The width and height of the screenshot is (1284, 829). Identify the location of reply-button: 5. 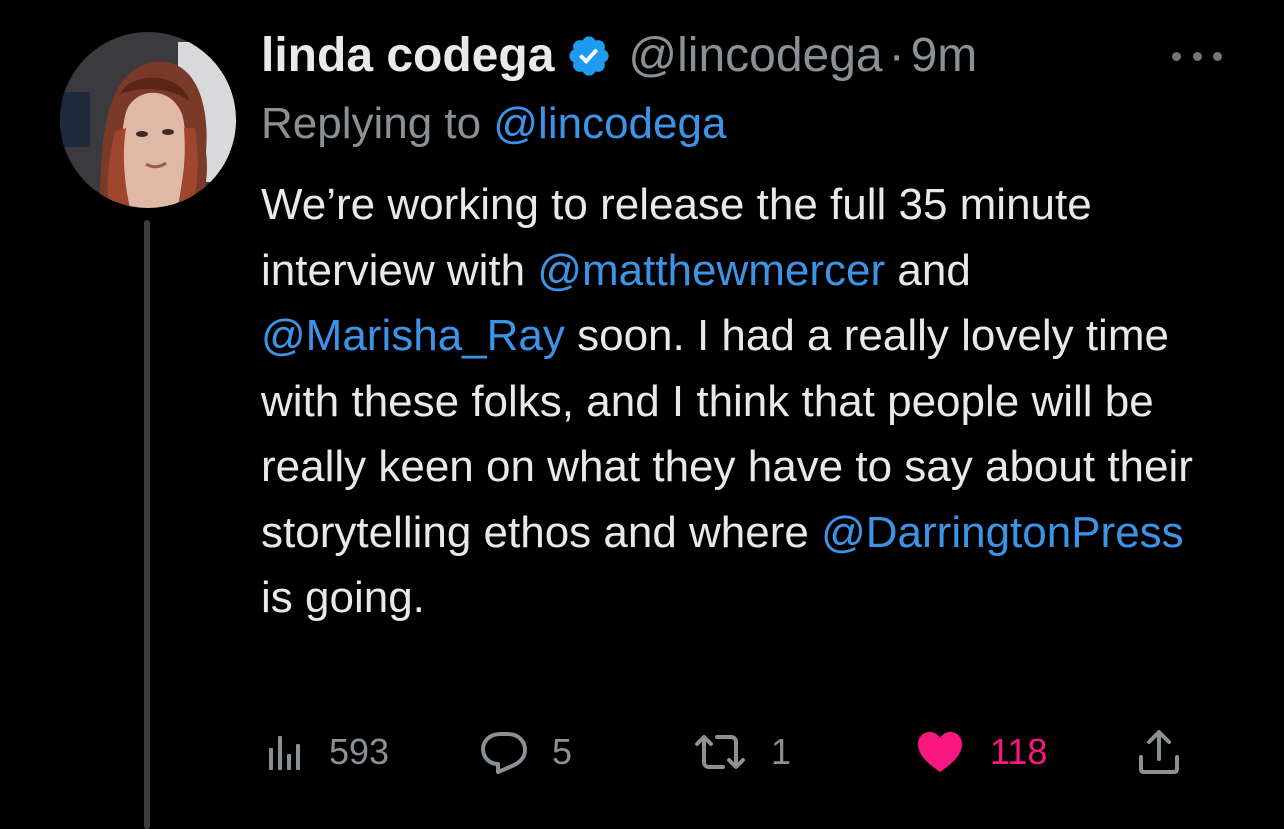
(526, 752).